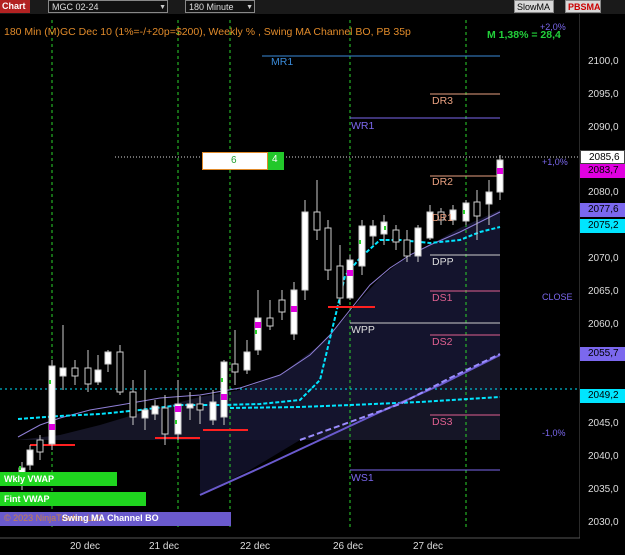 This screenshot has height=555, width=625. What do you see at coordinates (362, 478) in the screenshot?
I see `level-ws1: WS1` at bounding box center [362, 478].